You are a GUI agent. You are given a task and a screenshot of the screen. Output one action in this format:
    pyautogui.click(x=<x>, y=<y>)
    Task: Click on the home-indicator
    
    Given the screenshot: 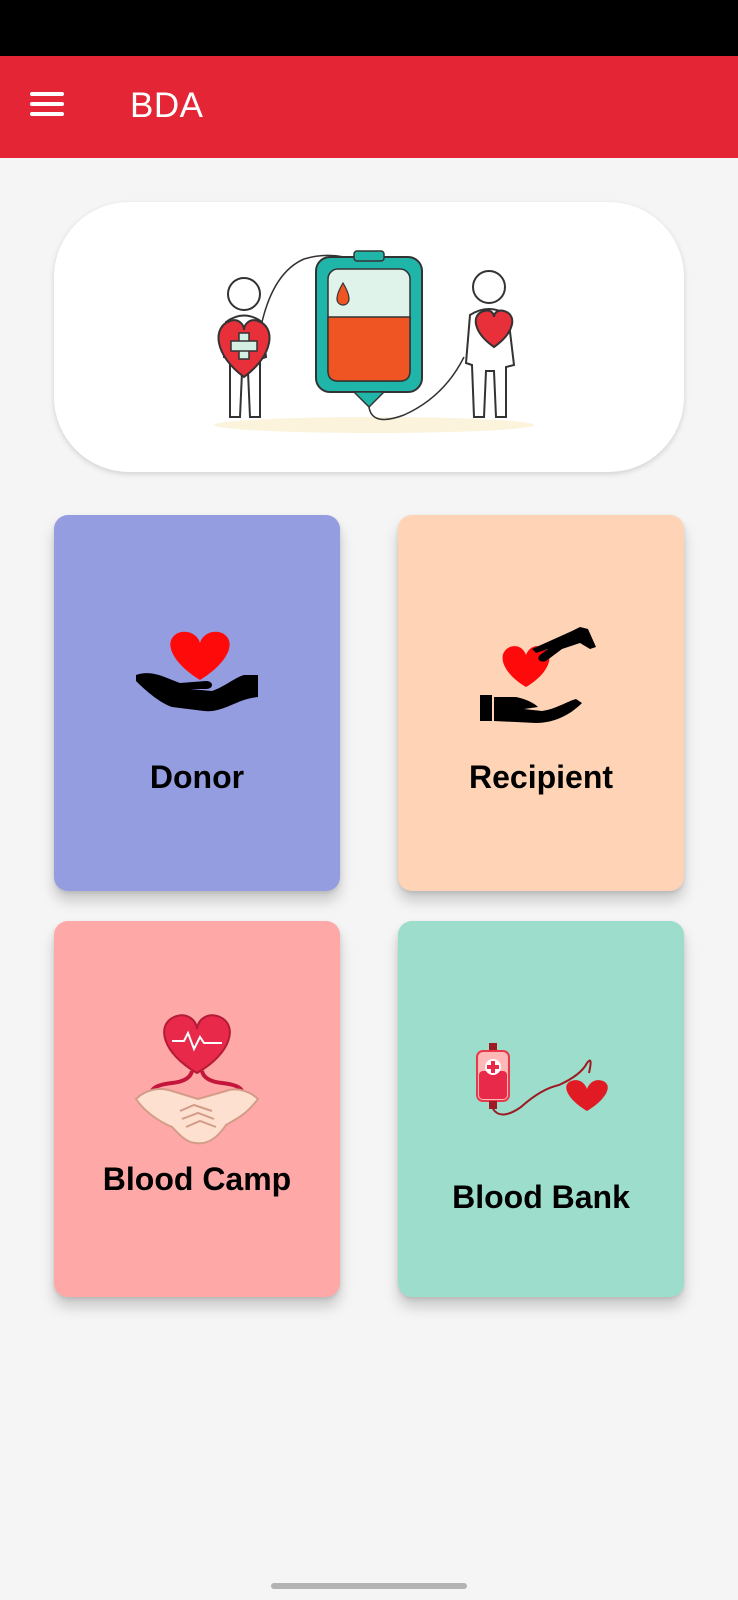 What is the action you would take?
    pyautogui.click(x=369, y=1586)
    